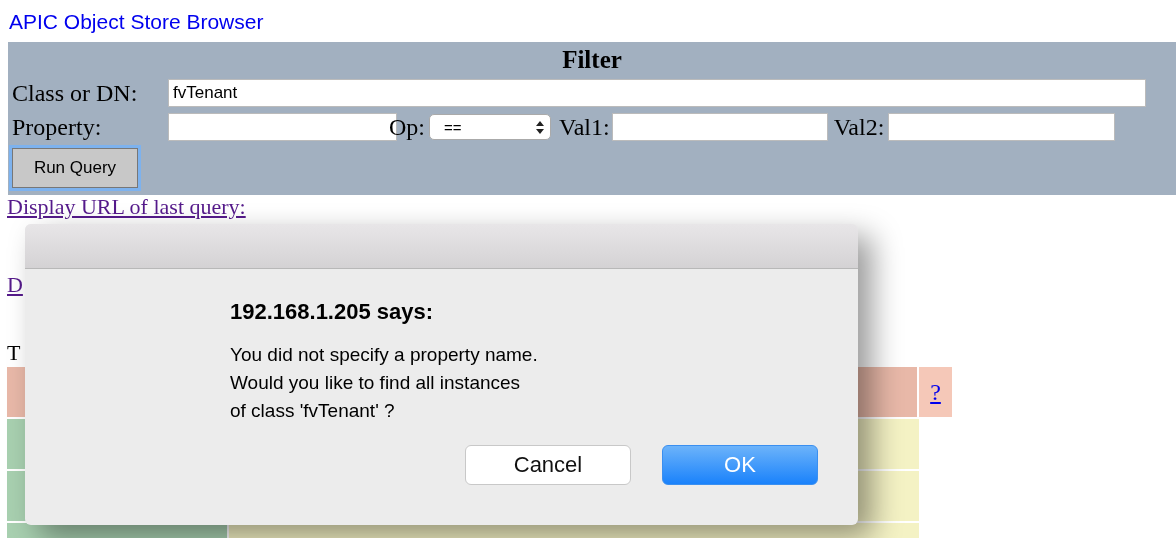 The image size is (1176, 538). Describe the element at coordinates (384, 355) in the screenshot. I see `dialog-message-line: You did not specify a property name.` at that location.